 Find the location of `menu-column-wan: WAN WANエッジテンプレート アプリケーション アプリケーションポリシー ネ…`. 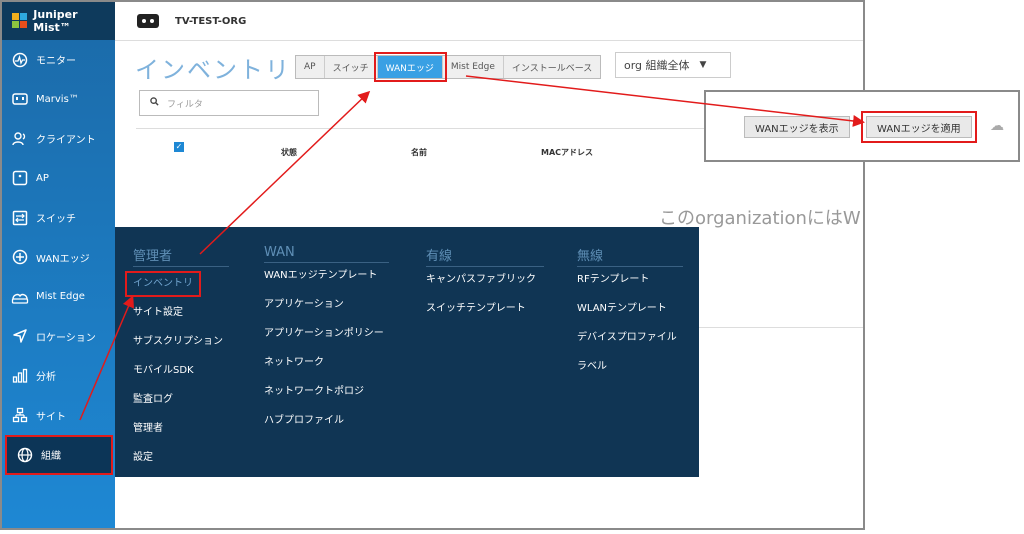

menu-column-wan: WAN WANエッジテンプレート アプリケーション アプリケーションポリシー ネ… is located at coordinates (326, 343).